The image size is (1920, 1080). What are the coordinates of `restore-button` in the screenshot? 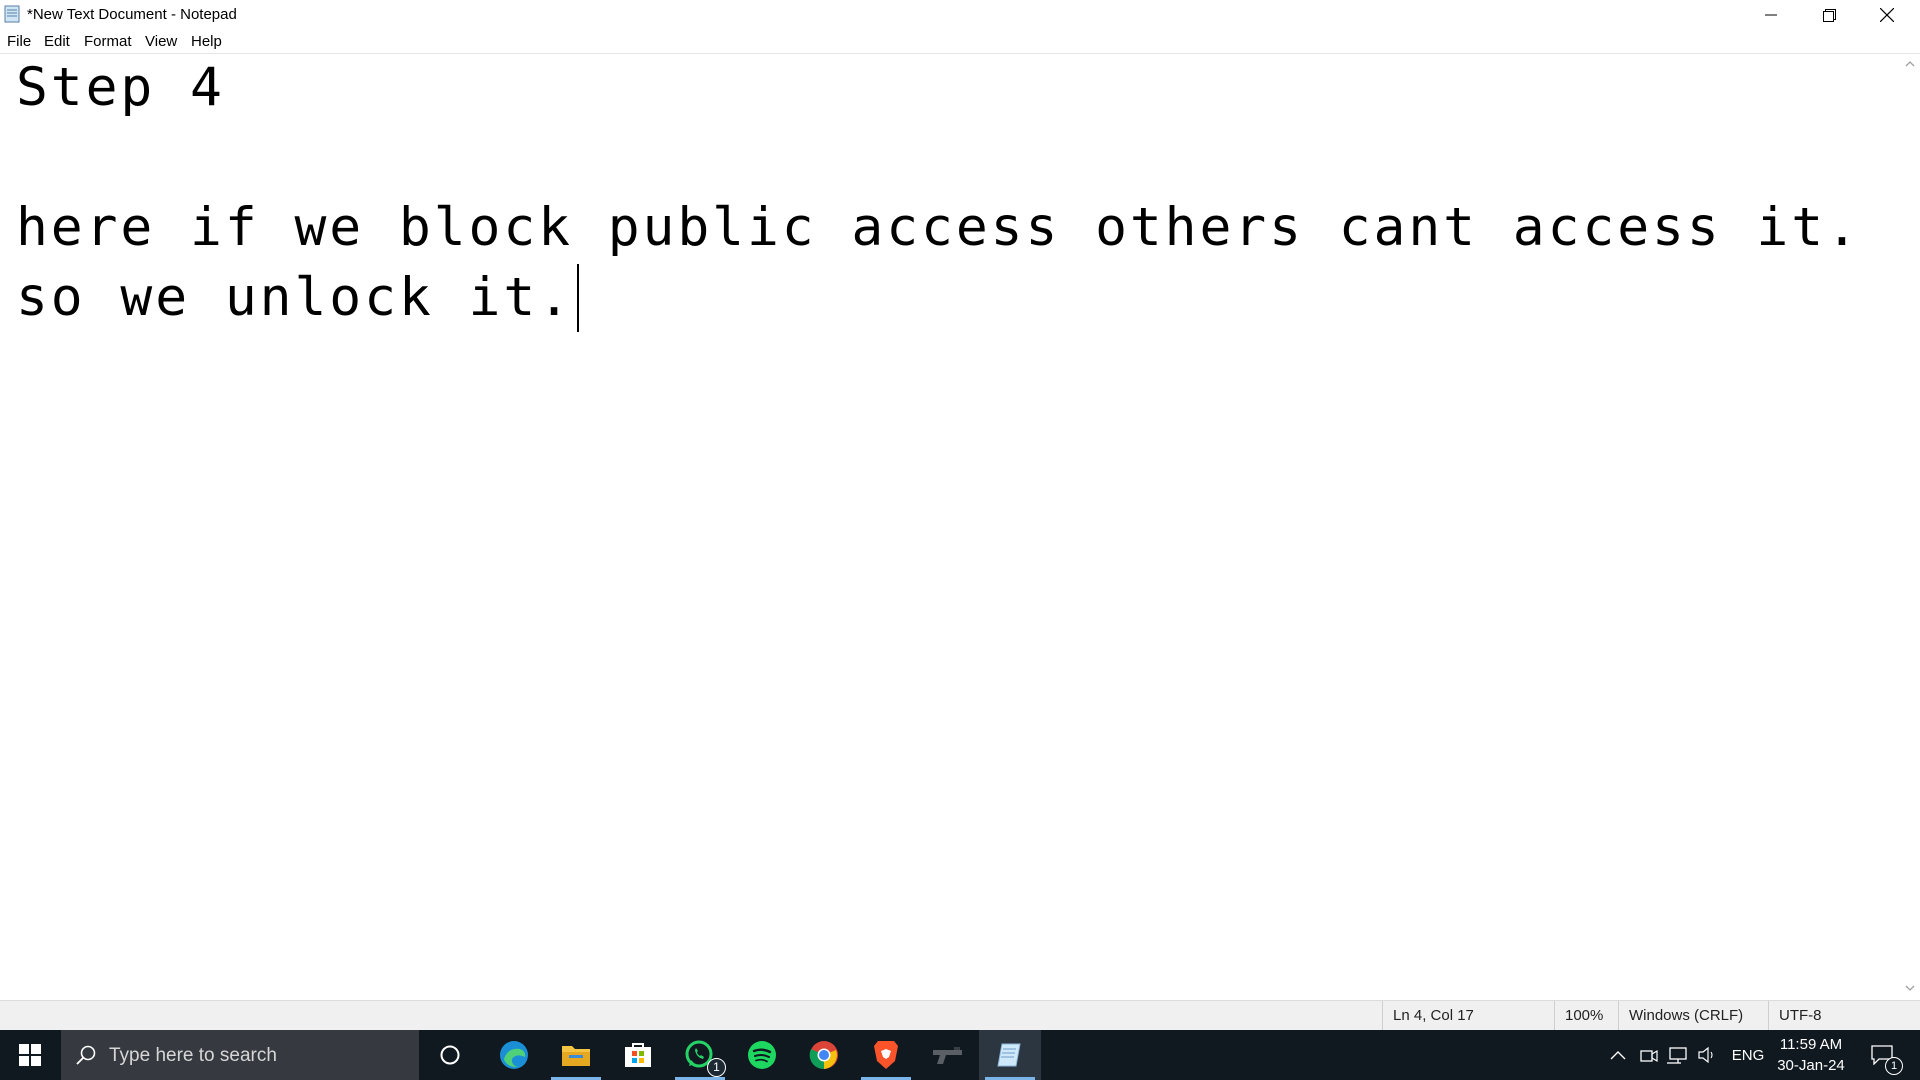 It's located at (1829, 15).